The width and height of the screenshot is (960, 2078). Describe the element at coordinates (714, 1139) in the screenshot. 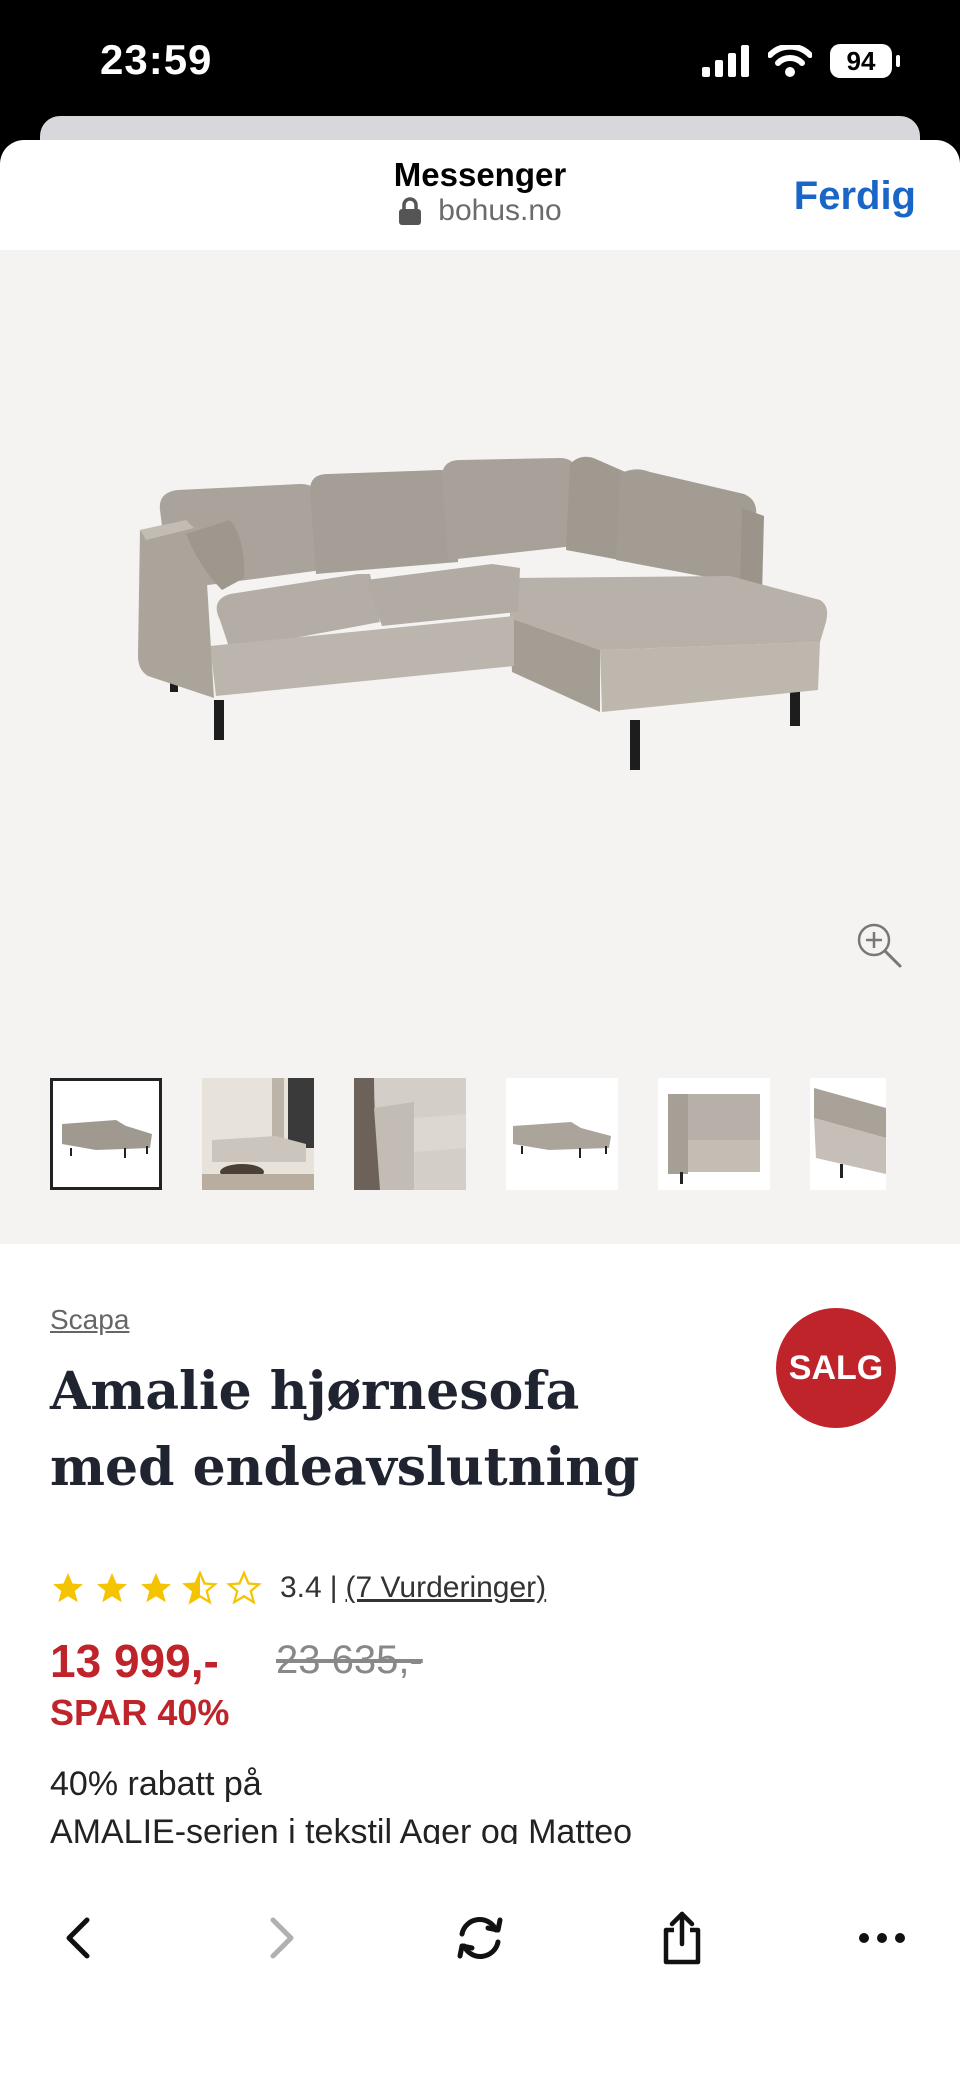

I see `thumbnail-seat-icon` at that location.